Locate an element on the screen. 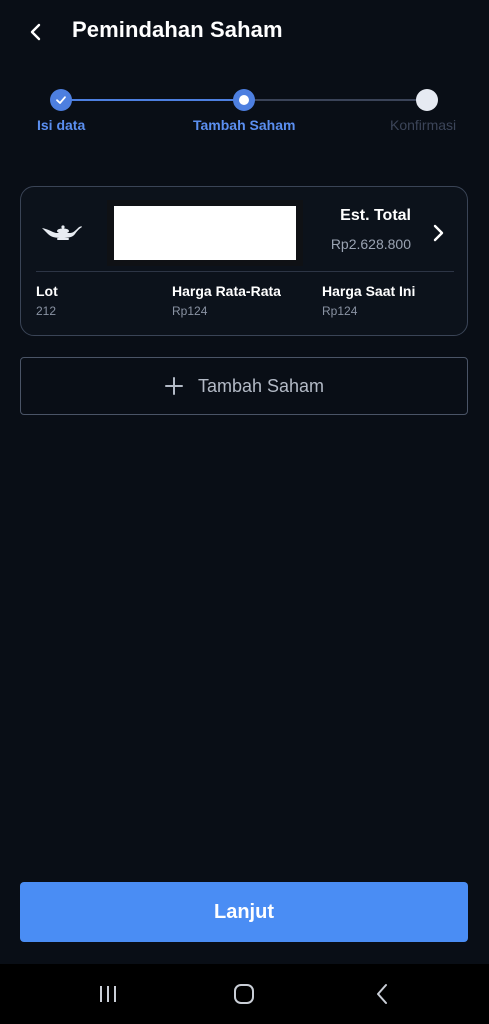  step-1-label: Isi data is located at coordinates (61, 125).